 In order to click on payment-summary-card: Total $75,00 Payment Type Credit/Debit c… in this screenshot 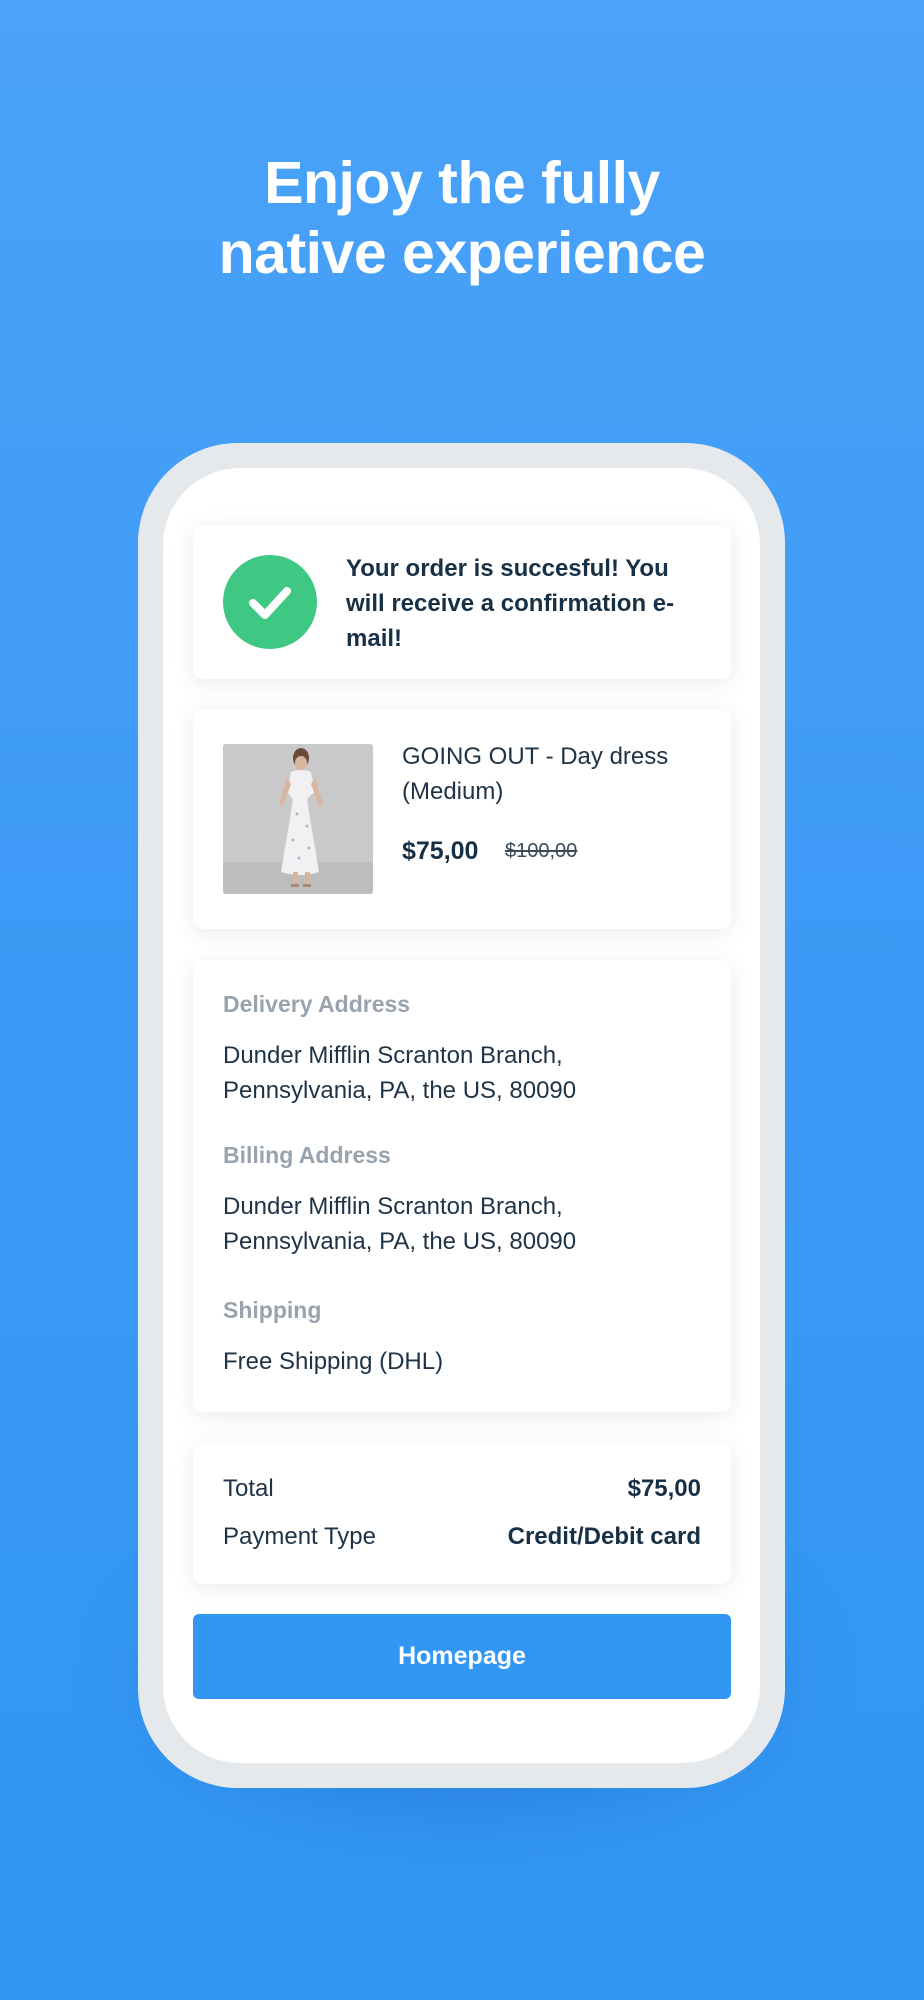, I will do `click(462, 1513)`.